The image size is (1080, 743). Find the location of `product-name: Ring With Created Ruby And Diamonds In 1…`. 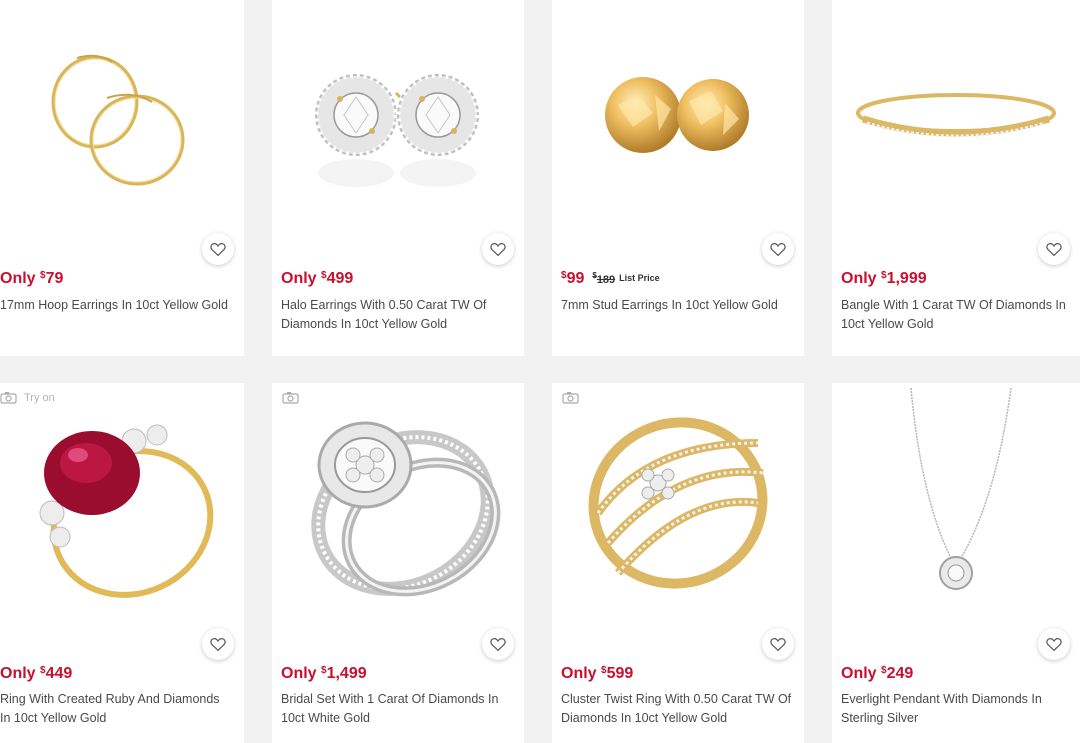

product-name: Ring With Created Ruby And Diamonds In 1… is located at coordinates (116, 709).